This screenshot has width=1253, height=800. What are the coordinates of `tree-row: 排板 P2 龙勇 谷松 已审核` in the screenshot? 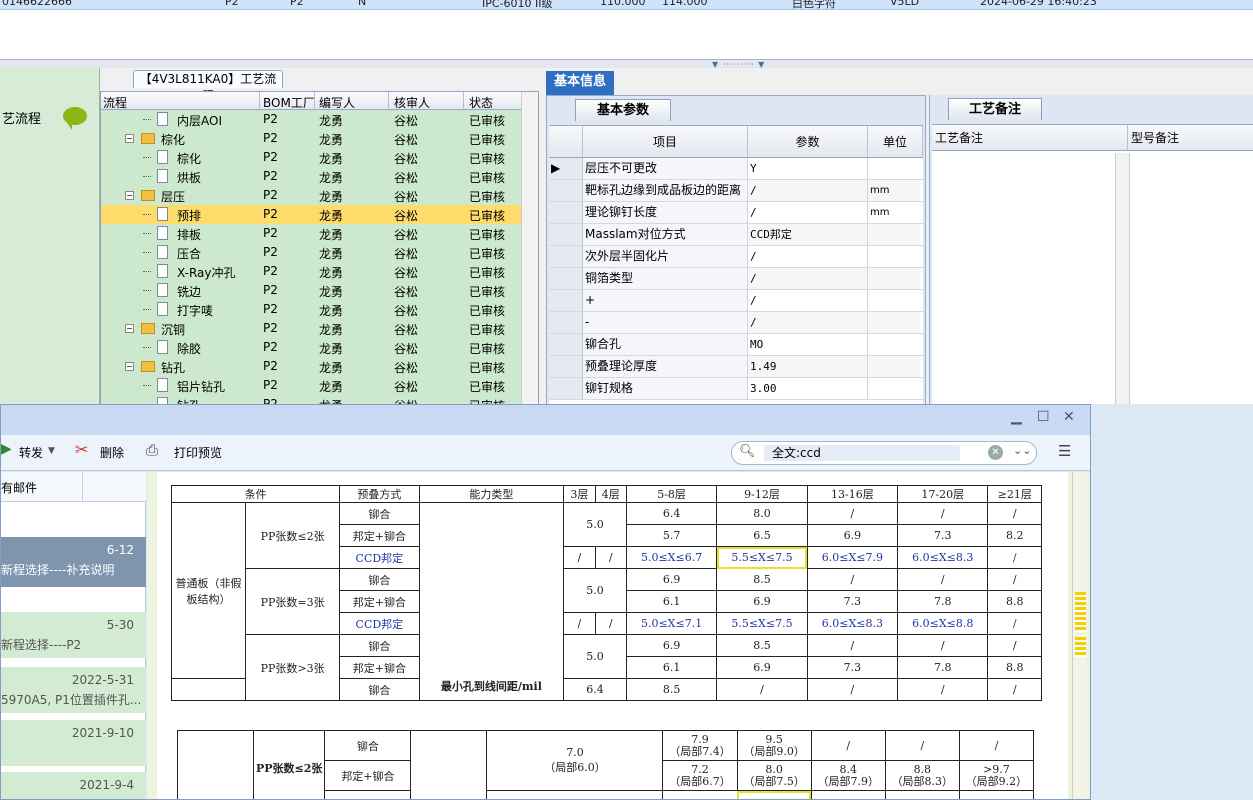 It's located at (311, 233).